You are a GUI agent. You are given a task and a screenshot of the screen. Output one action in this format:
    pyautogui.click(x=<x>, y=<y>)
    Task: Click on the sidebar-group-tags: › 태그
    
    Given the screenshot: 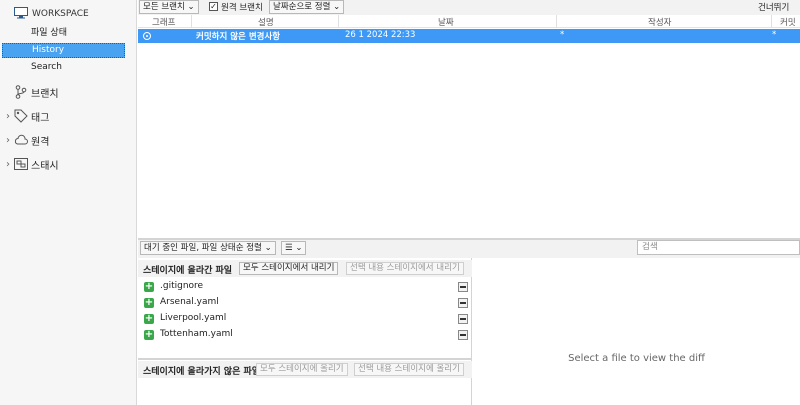 What is the action you would take?
    pyautogui.click(x=26, y=116)
    